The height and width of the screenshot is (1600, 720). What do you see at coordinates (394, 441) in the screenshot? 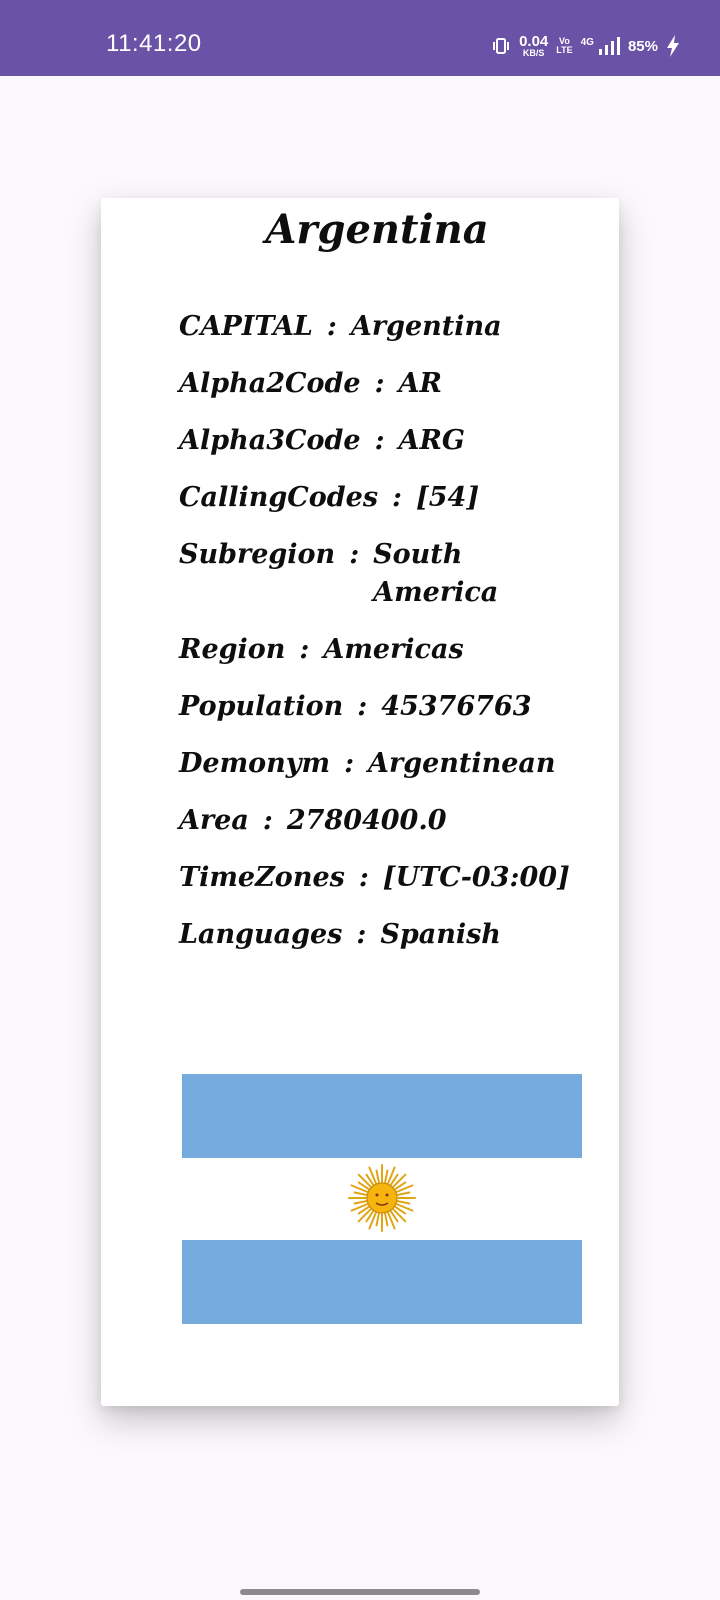
I see `info-row-alpha3code: Alpha3Code : ARG` at bounding box center [394, 441].